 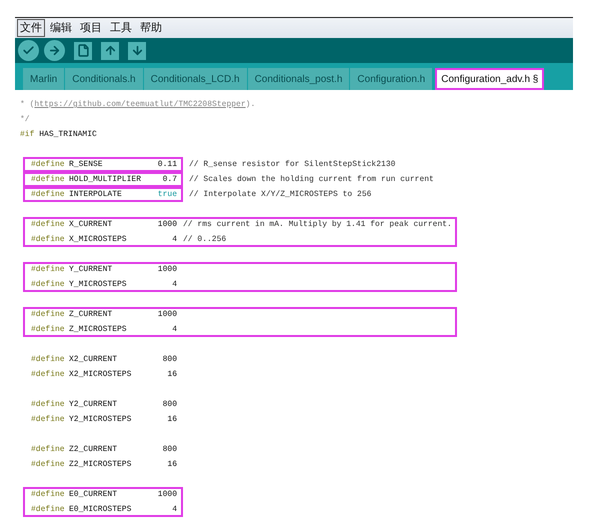 What do you see at coordinates (43, 79) in the screenshot?
I see `file-tab: Marlin` at bounding box center [43, 79].